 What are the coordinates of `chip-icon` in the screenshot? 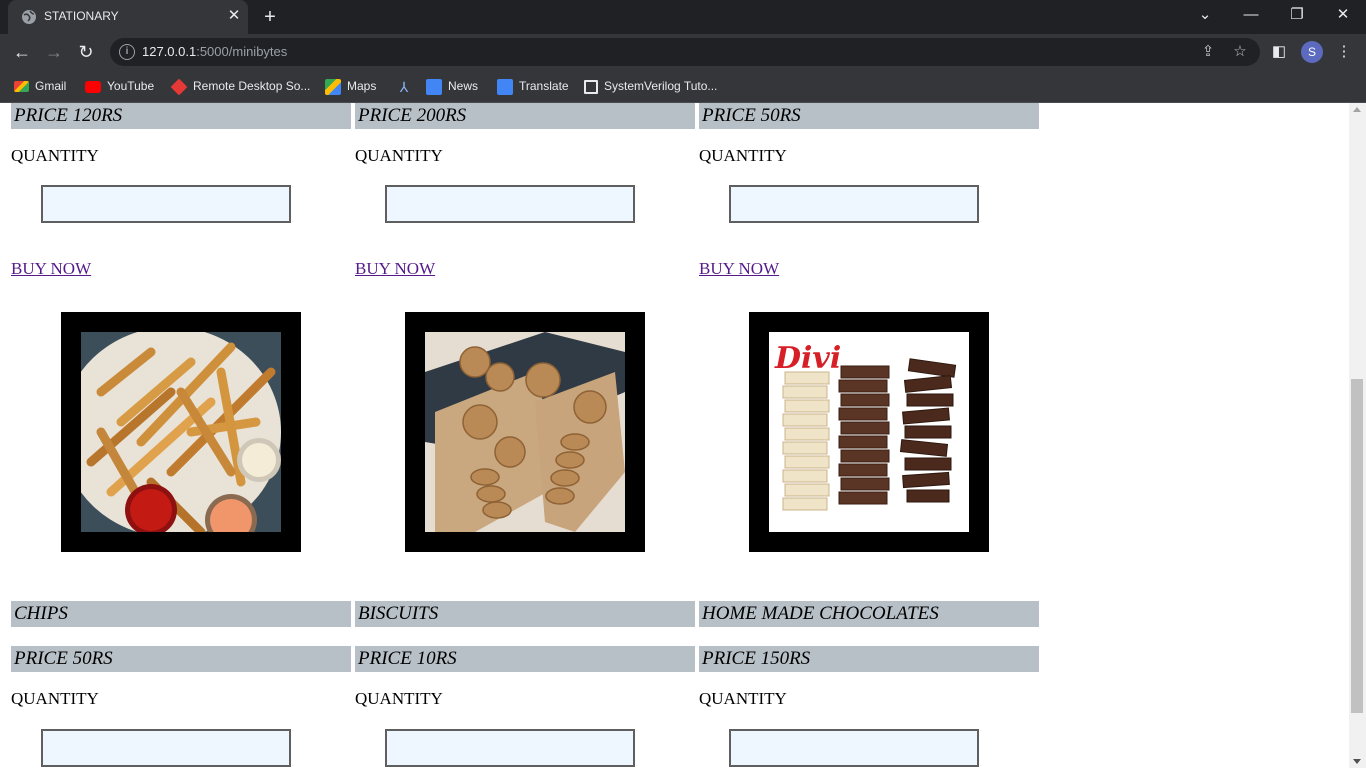 It's located at (591, 86).